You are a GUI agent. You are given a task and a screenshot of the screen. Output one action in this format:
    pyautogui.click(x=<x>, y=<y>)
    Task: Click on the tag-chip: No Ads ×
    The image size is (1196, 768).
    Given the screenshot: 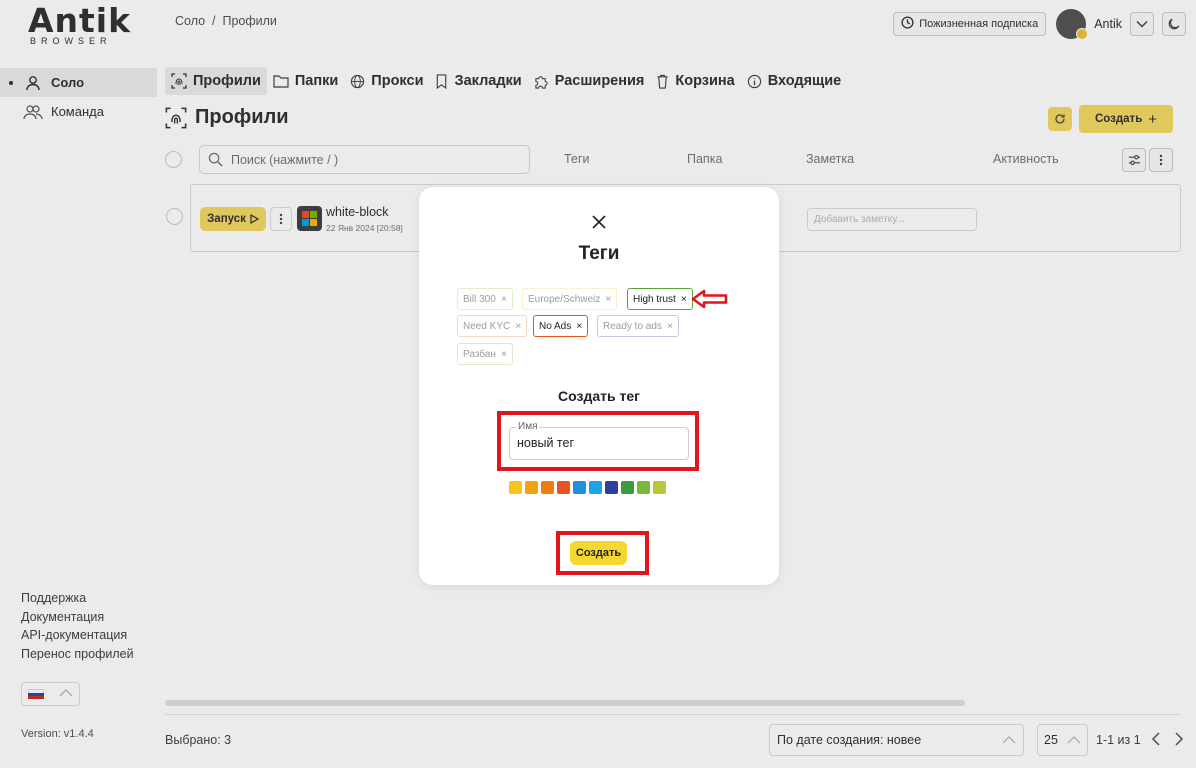 What is the action you would take?
    pyautogui.click(x=561, y=326)
    